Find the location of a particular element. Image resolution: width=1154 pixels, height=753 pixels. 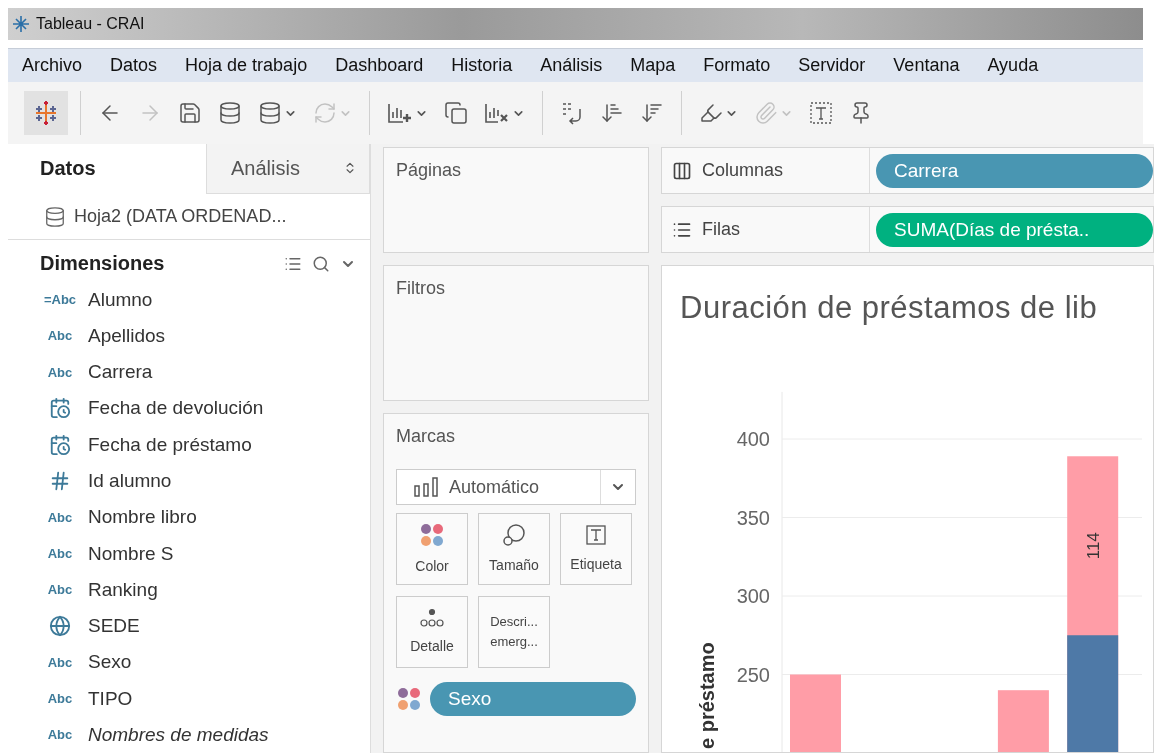

marks-button: Tamaño is located at coordinates (514, 549).